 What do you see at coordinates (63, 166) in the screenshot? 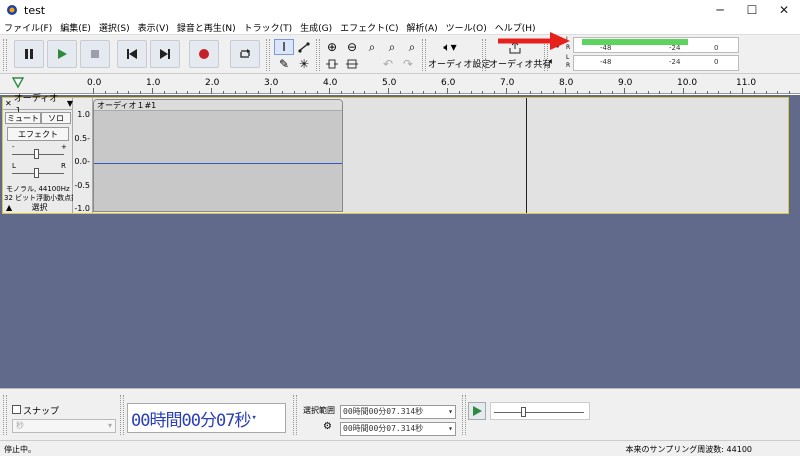
I see `pan-right-label: R` at bounding box center [63, 166].